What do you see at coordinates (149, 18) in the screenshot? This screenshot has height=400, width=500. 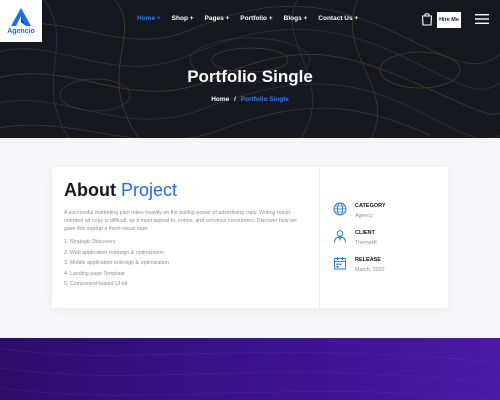 I see `nav-home: Home +` at bounding box center [149, 18].